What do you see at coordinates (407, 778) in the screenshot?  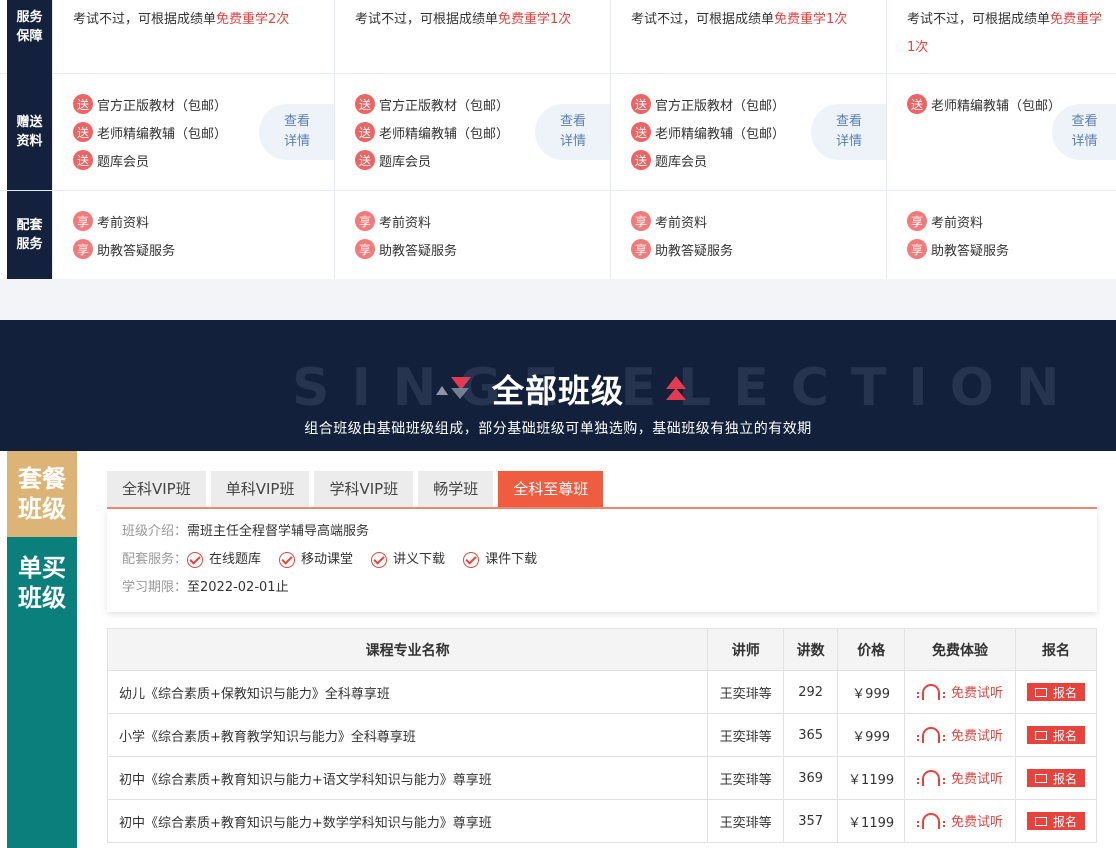 I see `course-name: 初中《综合素质+教育知识与能力+语文学科知识与能力》尊享班` at bounding box center [407, 778].